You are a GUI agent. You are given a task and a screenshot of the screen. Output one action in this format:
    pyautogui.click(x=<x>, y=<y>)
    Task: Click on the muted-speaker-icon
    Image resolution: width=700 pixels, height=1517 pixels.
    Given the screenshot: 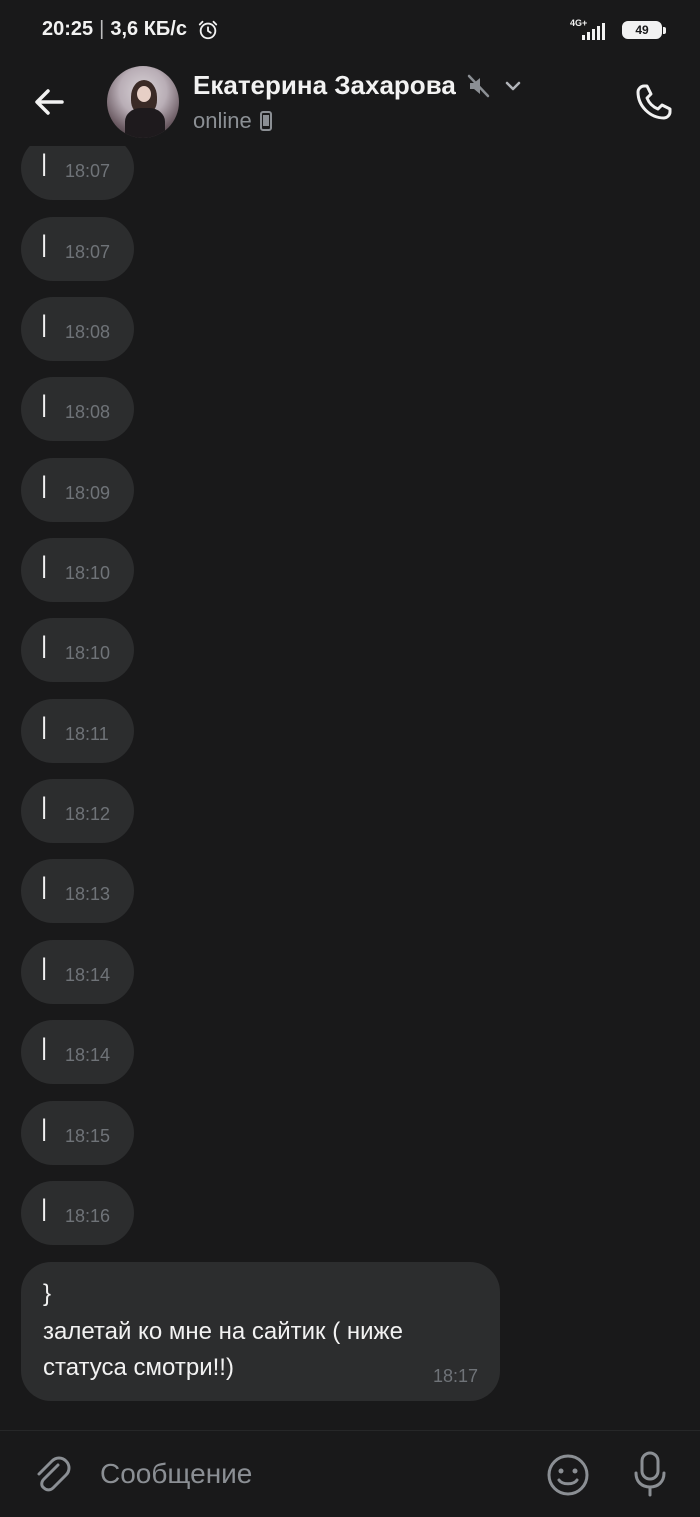 What is the action you would take?
    pyautogui.click(x=478, y=85)
    